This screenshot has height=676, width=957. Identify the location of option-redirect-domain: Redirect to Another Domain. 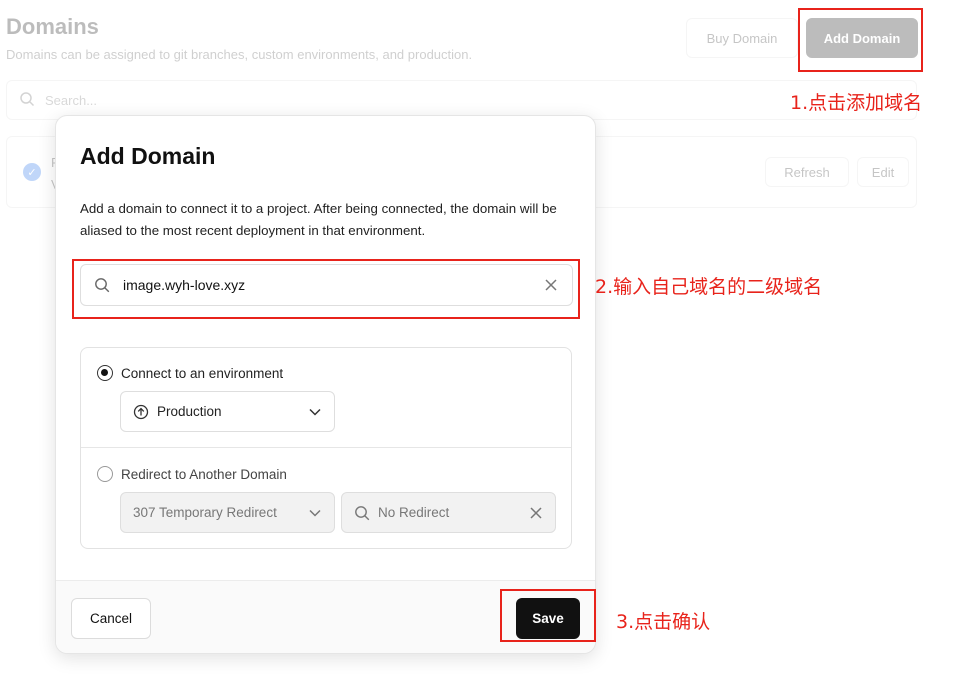
(192, 474).